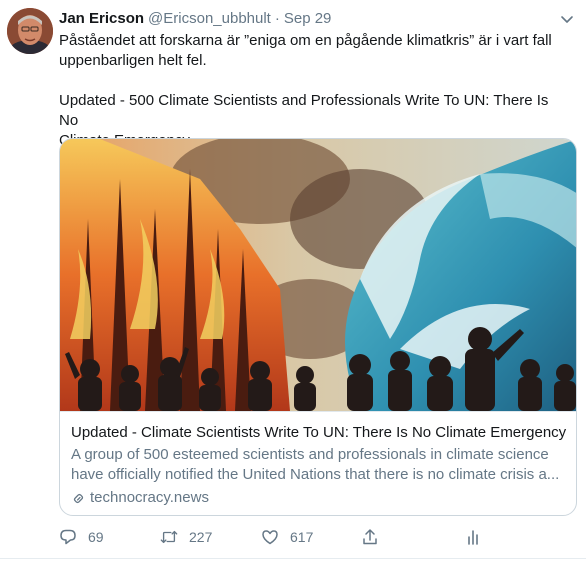 Image resolution: width=586 pixels, height=561 pixels. I want to click on tweet-text-line: uppenbarligen helt fel., so click(133, 60).